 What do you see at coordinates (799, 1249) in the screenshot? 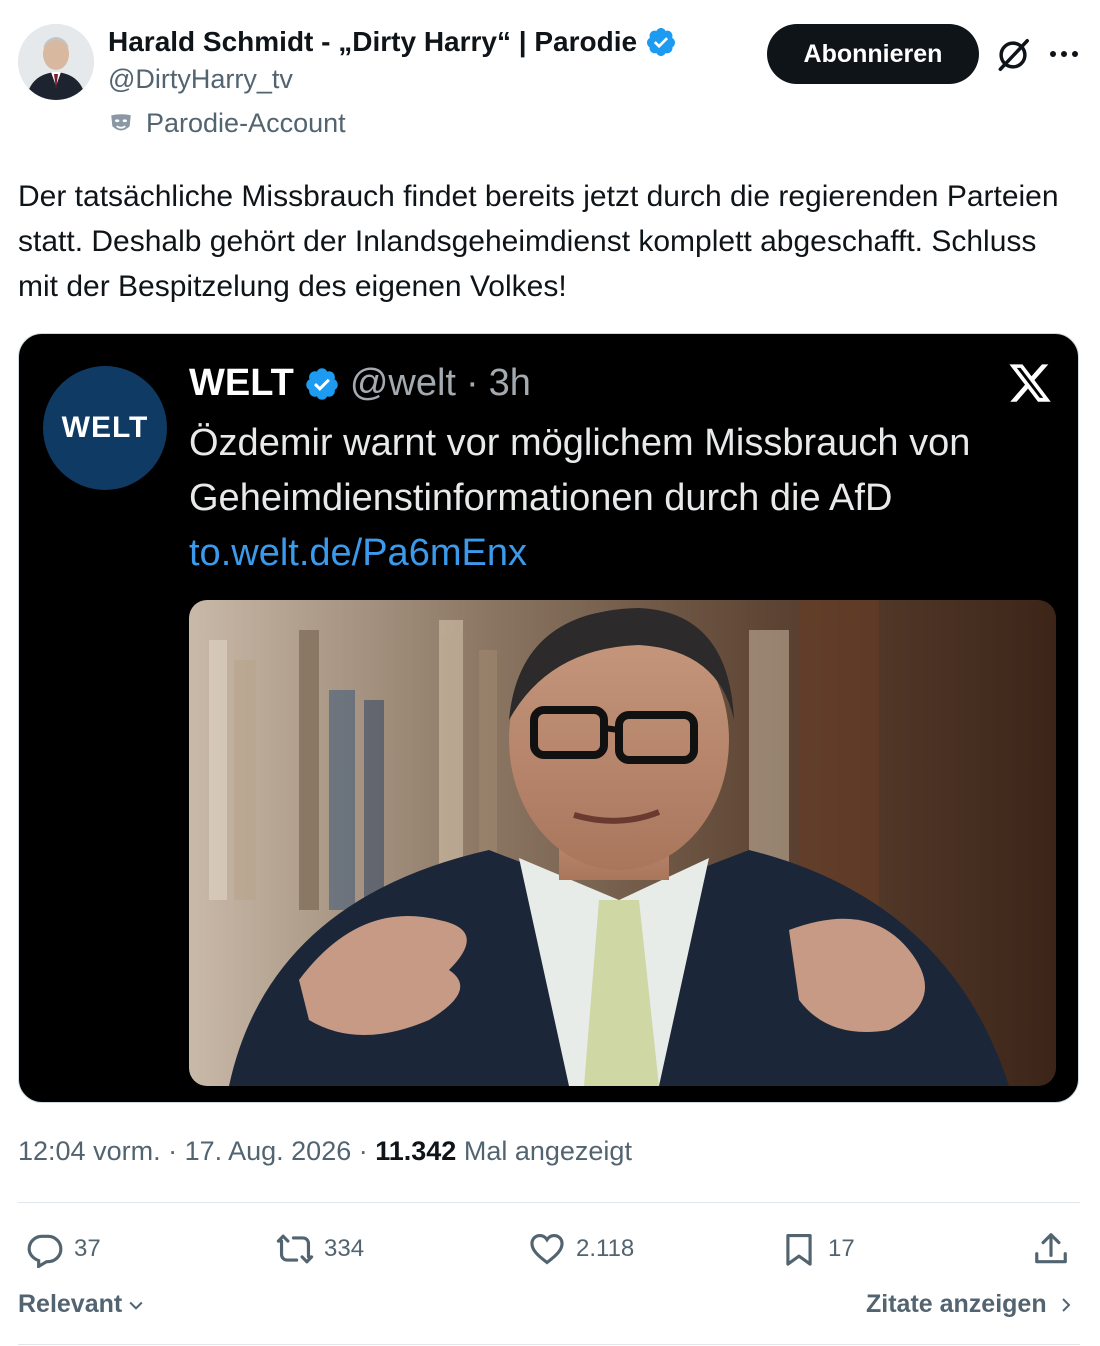
I see `bookmark-icon` at bounding box center [799, 1249].